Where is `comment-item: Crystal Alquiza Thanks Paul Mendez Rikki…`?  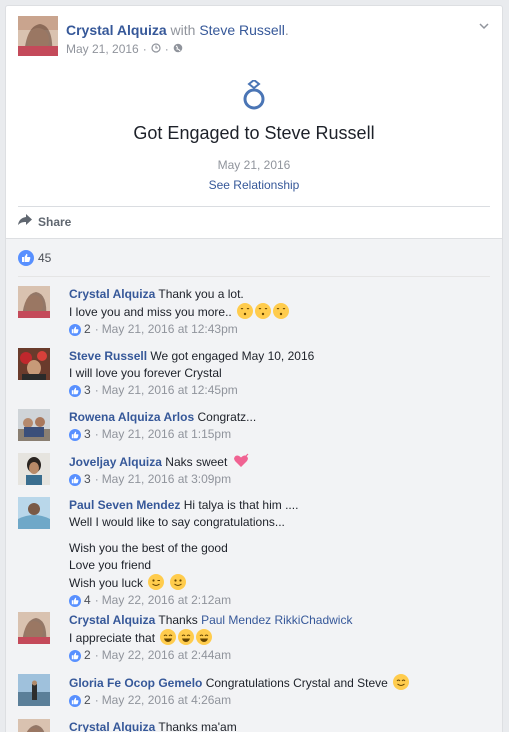
comment-item: Crystal Alquiza Thanks Paul Mendez Rikki… is located at coordinates (254, 640).